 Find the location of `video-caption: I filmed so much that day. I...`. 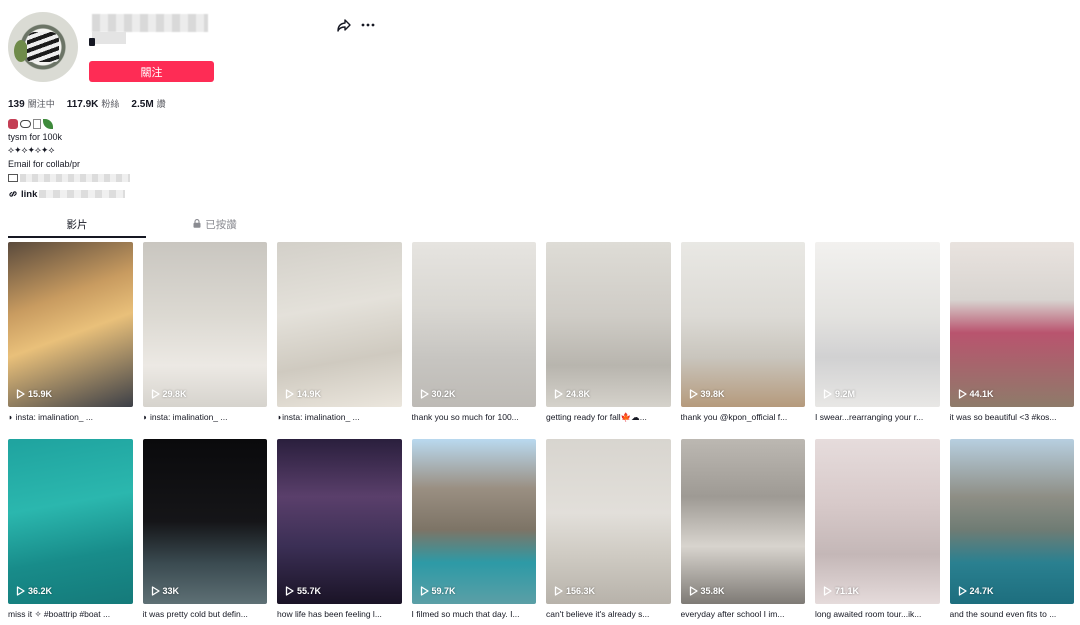

video-caption: I filmed so much that day. I... is located at coordinates (474, 614).